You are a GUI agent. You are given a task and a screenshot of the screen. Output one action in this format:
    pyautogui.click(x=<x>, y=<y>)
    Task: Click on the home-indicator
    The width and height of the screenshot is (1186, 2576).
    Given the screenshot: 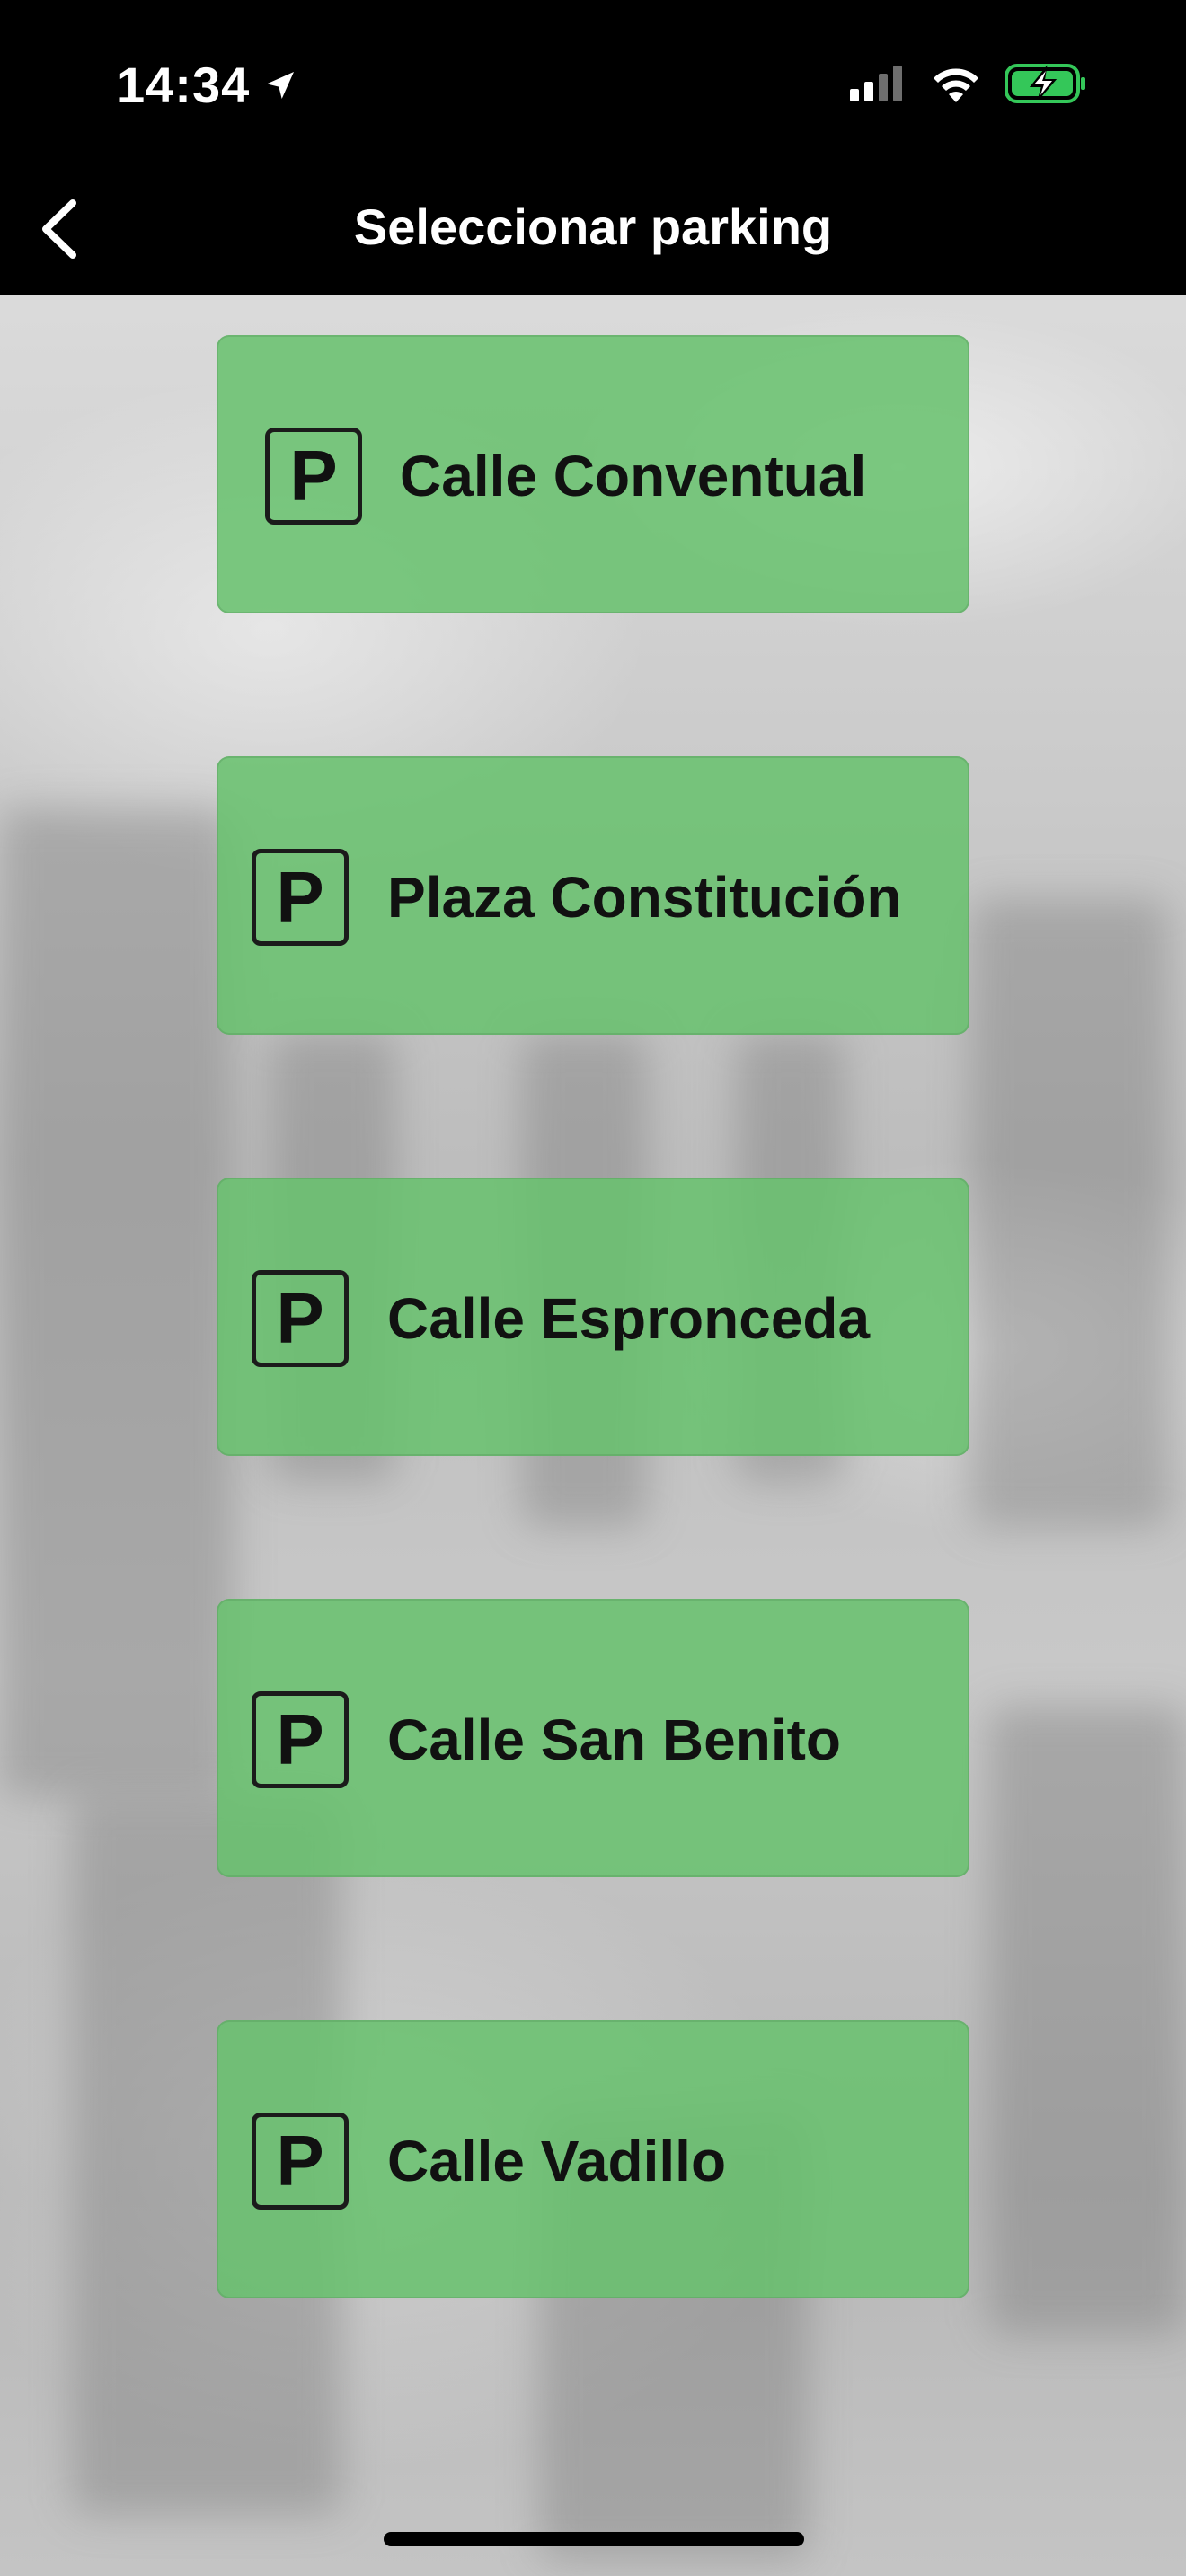 What is the action you would take?
    pyautogui.click(x=594, y=2539)
    